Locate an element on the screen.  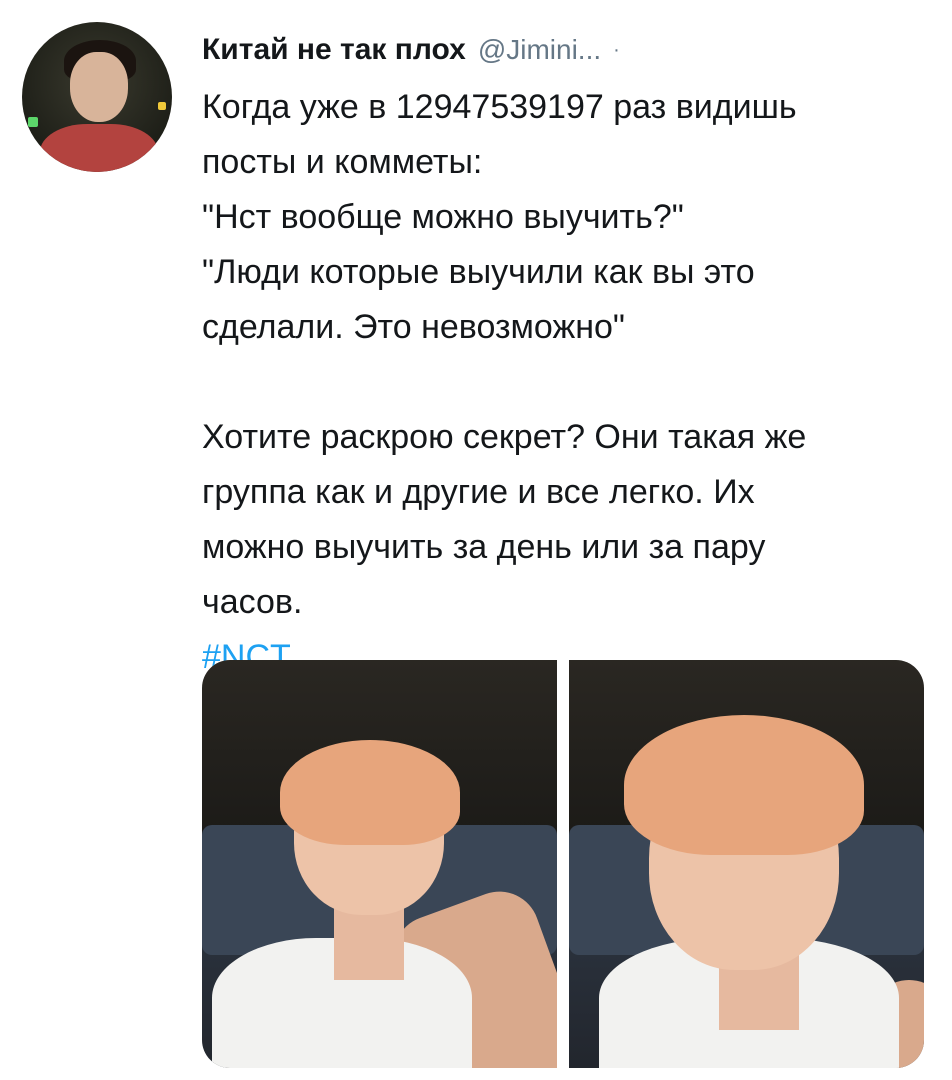
tweet-header: Китай не так плох @Jimini... · is located at coordinates (411, 50).